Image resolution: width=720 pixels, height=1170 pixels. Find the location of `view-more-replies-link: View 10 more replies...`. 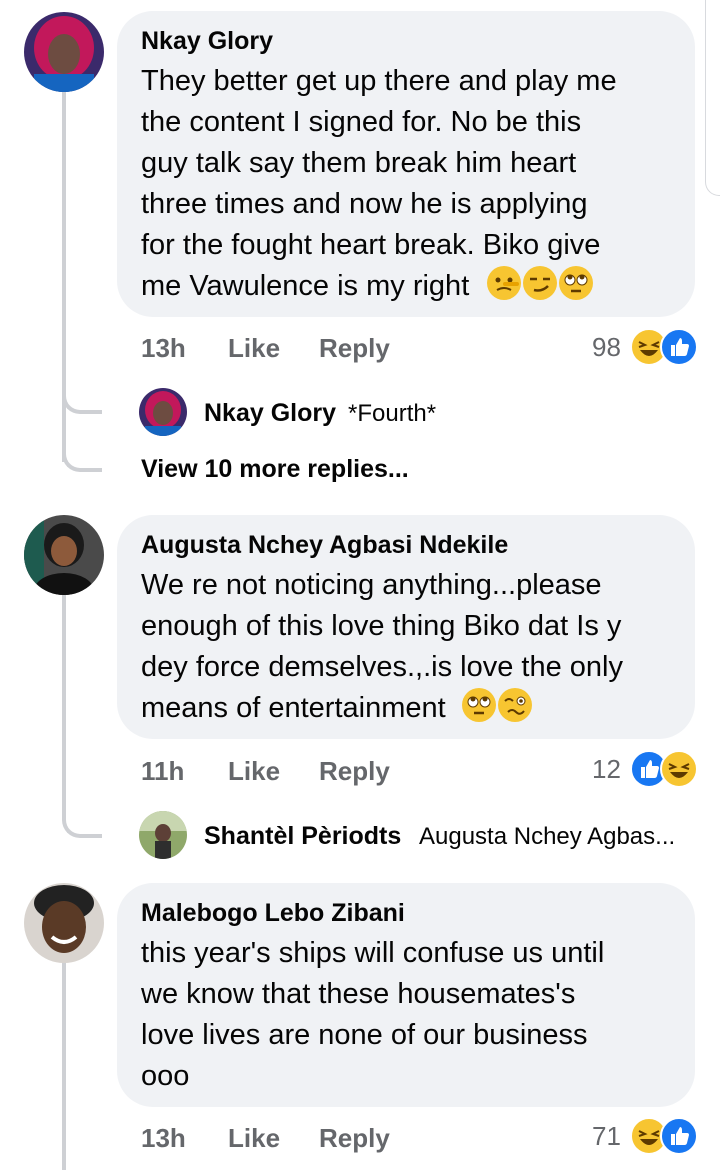

view-more-replies-link: View 10 more replies... is located at coordinates (275, 469).